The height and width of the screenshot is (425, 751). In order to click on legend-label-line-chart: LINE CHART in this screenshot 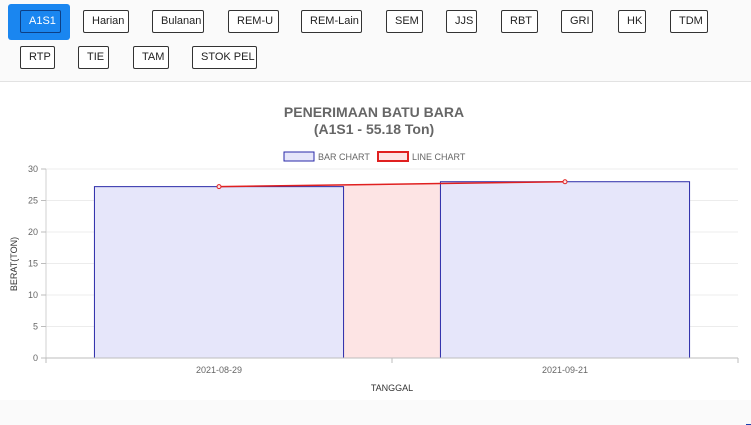, I will do `click(439, 157)`.